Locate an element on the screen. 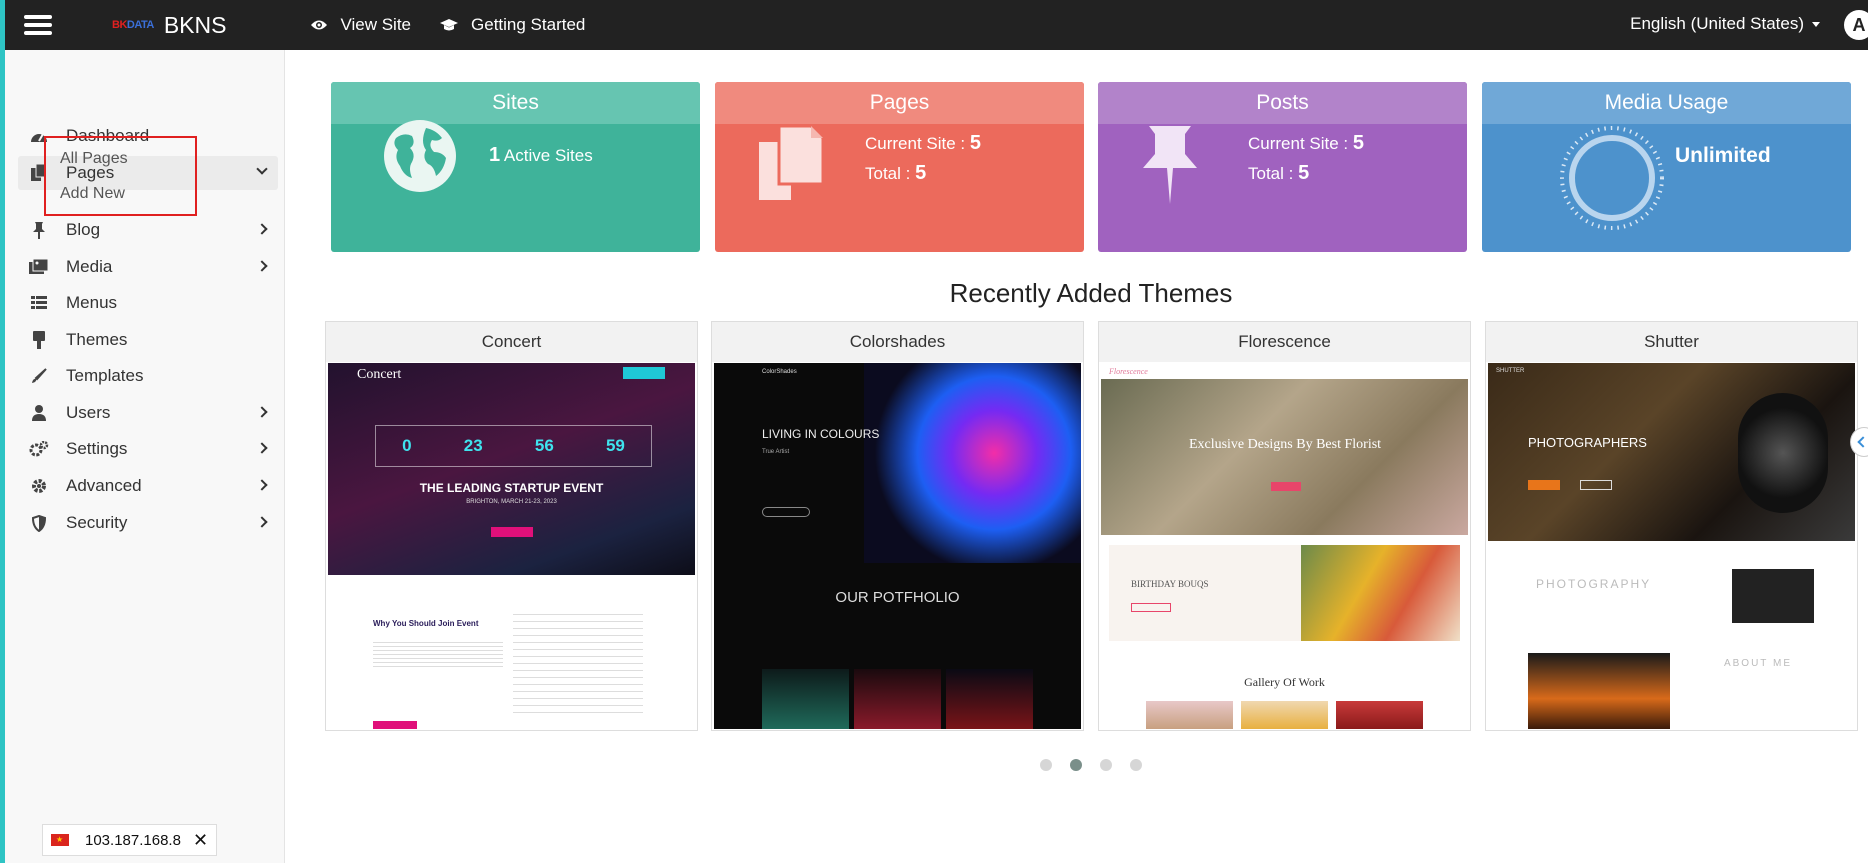 This screenshot has width=1868, height=863. pages-total-count: 5 is located at coordinates (921, 173).